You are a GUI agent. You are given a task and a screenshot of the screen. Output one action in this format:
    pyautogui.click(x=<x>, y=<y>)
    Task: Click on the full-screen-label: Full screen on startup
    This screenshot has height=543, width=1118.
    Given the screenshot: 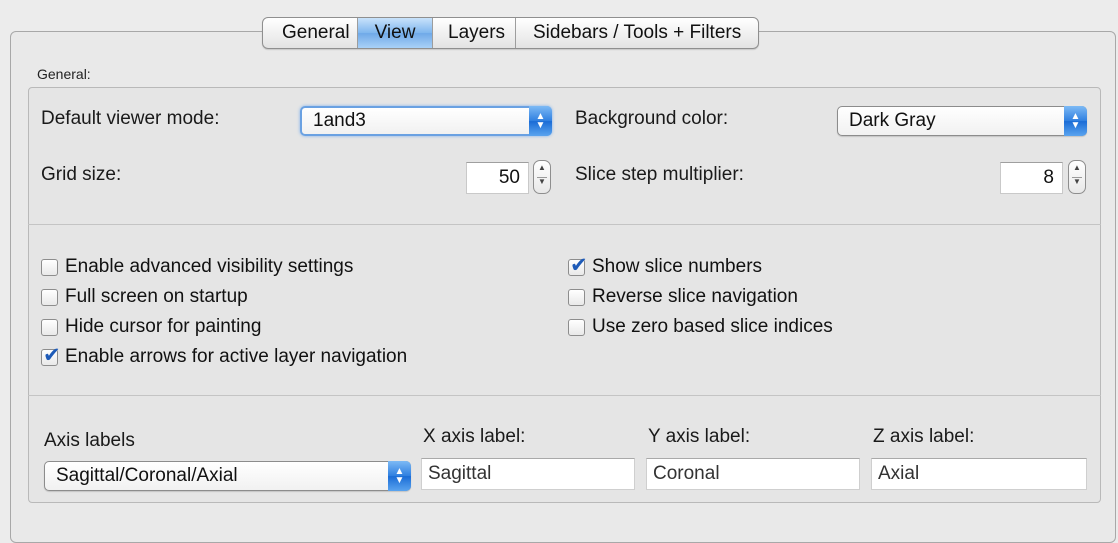 What is the action you would take?
    pyautogui.click(x=156, y=296)
    